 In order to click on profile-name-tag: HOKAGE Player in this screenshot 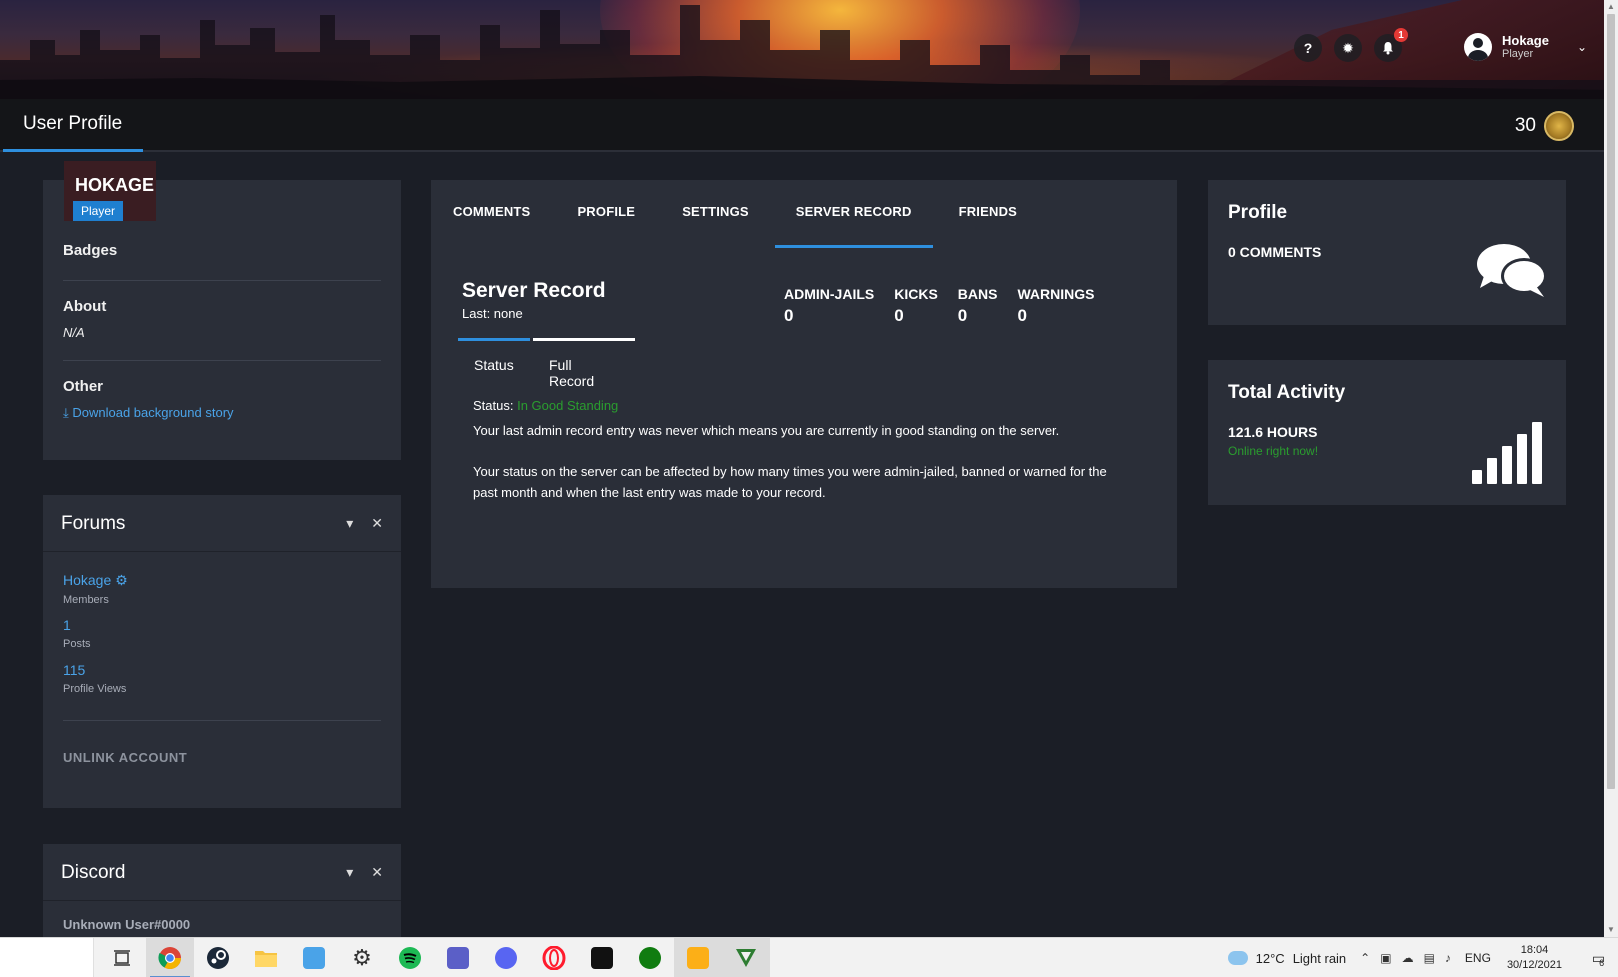, I will do `click(110, 191)`.